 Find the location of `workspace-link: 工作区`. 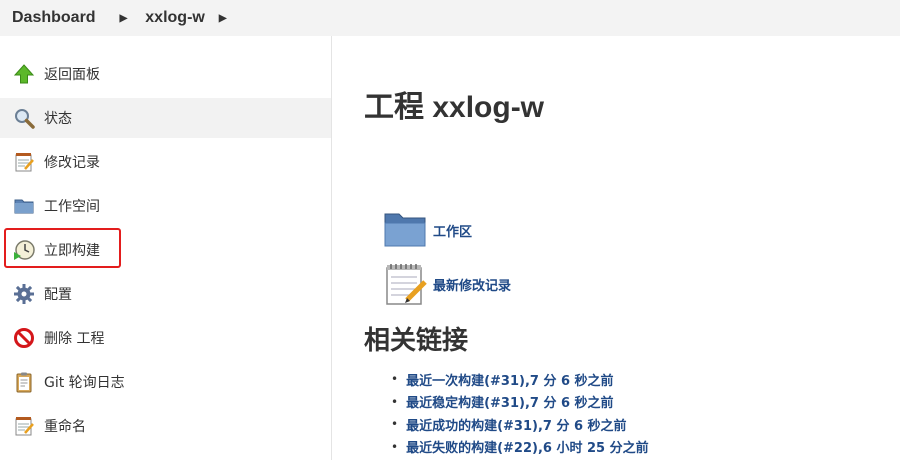

workspace-link: 工作区 is located at coordinates (452, 230).